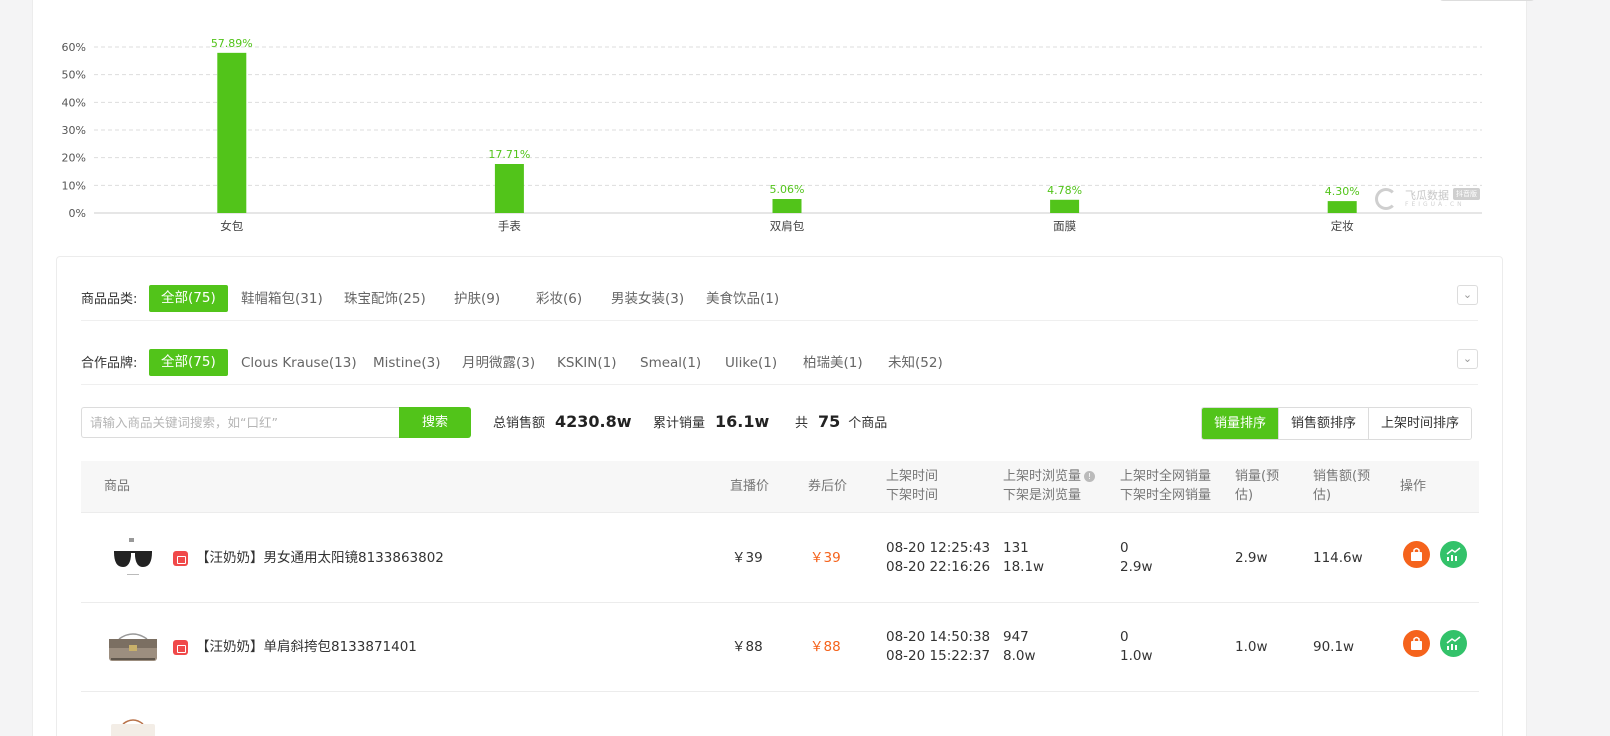  Describe the element at coordinates (1413, 486) in the screenshot. I see `th-ops: 操作` at that location.